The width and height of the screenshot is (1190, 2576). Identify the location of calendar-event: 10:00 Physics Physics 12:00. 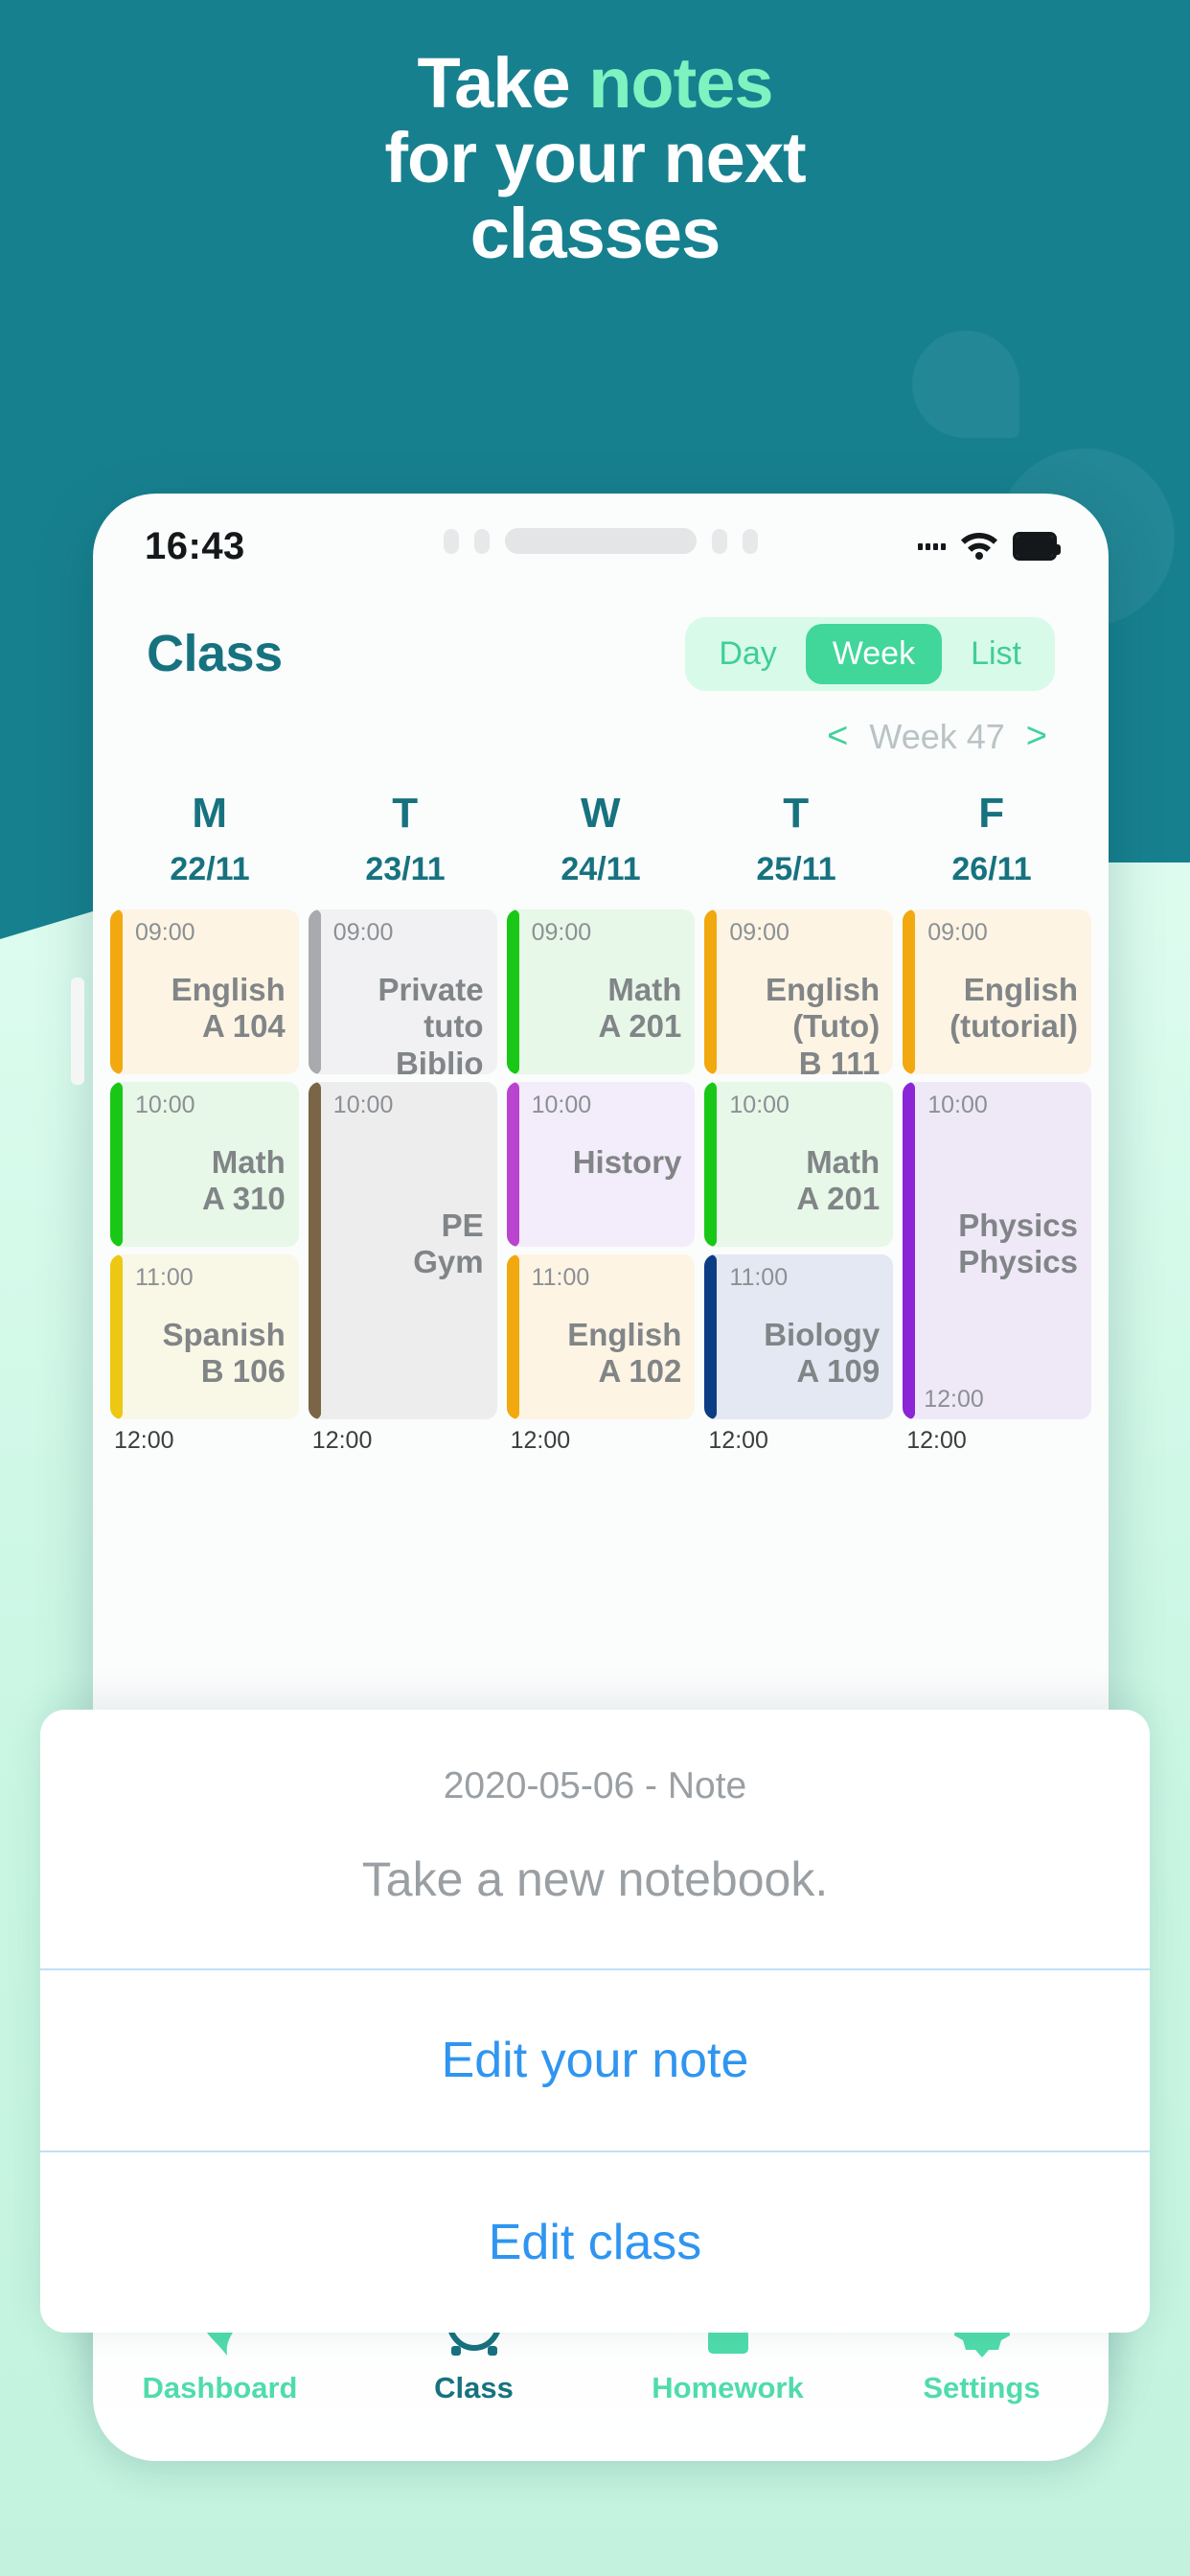
(997, 1250).